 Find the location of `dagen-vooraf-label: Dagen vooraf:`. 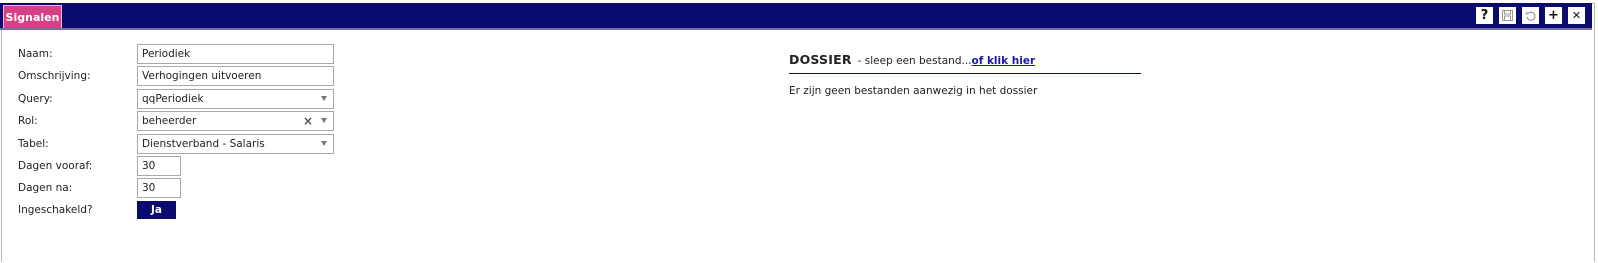

dagen-vooraf-label: Dagen vooraf: is located at coordinates (55, 166).